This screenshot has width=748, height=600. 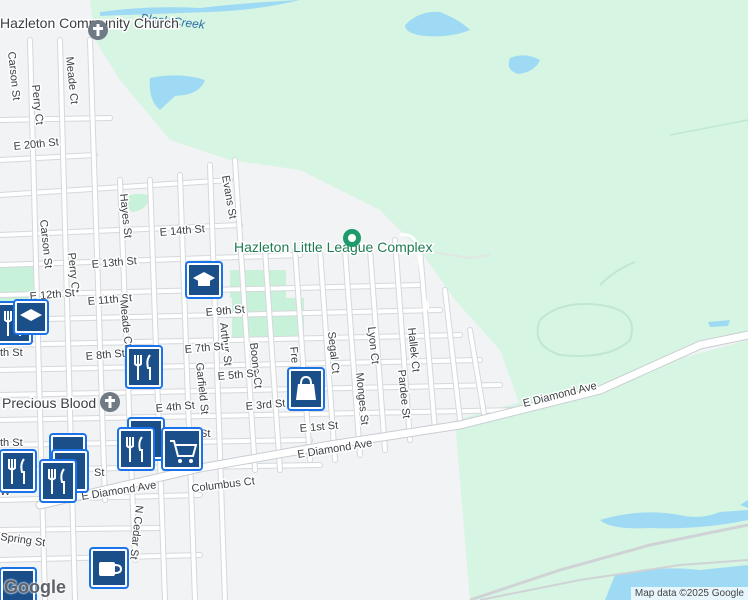 I want to click on place-label-league: Hazleton Little League Complex, so click(x=333, y=247).